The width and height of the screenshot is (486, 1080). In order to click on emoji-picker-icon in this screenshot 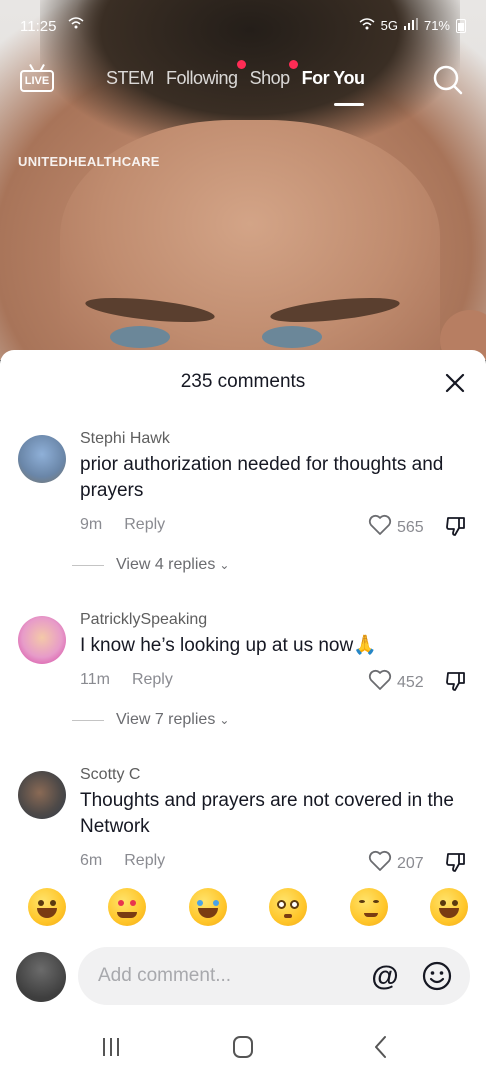, I will do `click(437, 976)`.